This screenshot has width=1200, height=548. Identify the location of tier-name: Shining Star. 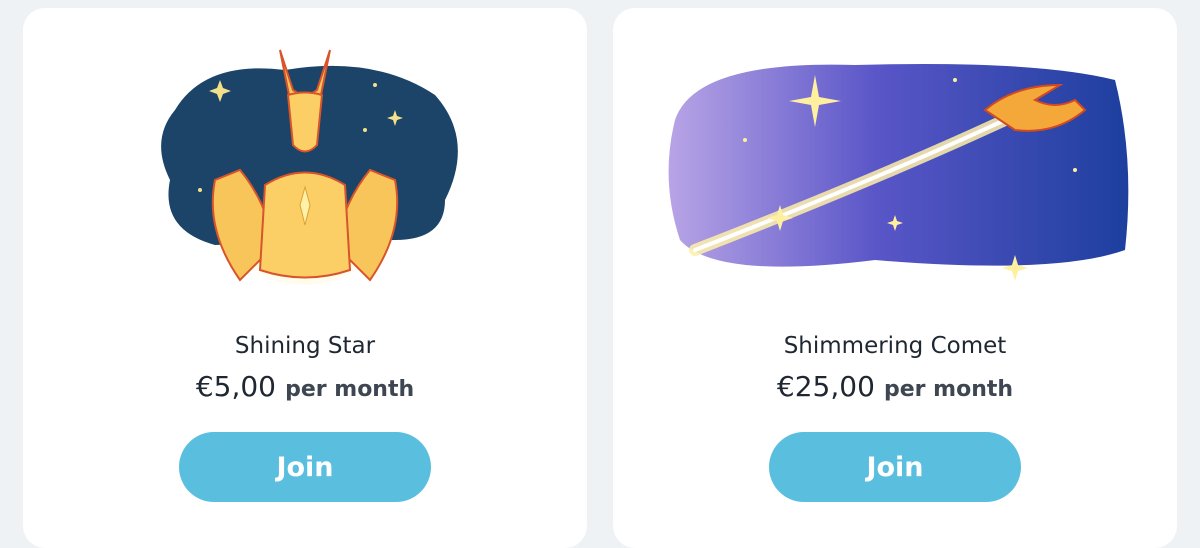
(305, 346).